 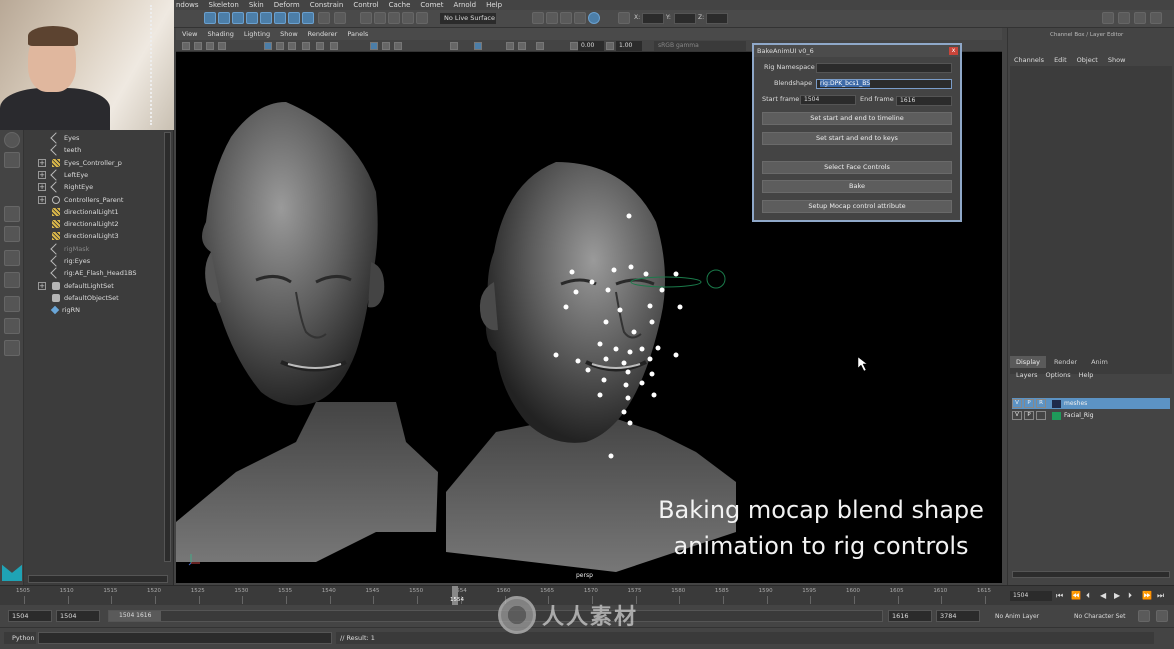 What do you see at coordinates (1091, 403) in the screenshot?
I see `layer-row: V P Rmeshes` at bounding box center [1091, 403].